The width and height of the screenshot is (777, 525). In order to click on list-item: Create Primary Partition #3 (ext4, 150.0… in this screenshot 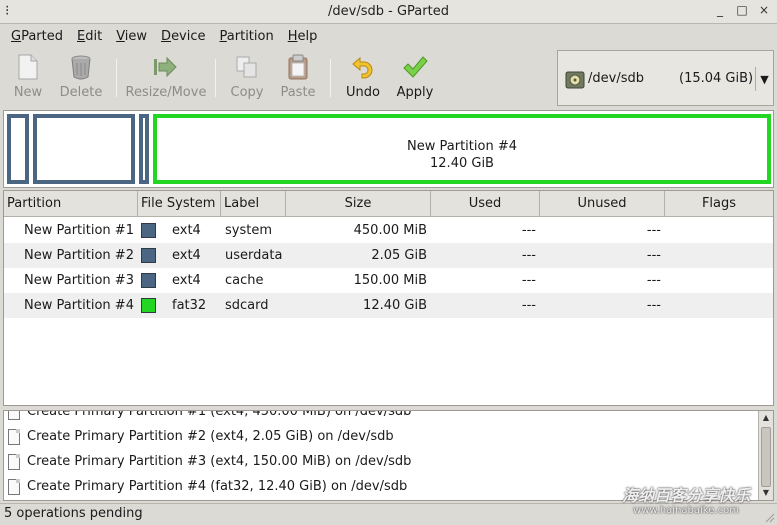, I will do `click(381, 462)`.